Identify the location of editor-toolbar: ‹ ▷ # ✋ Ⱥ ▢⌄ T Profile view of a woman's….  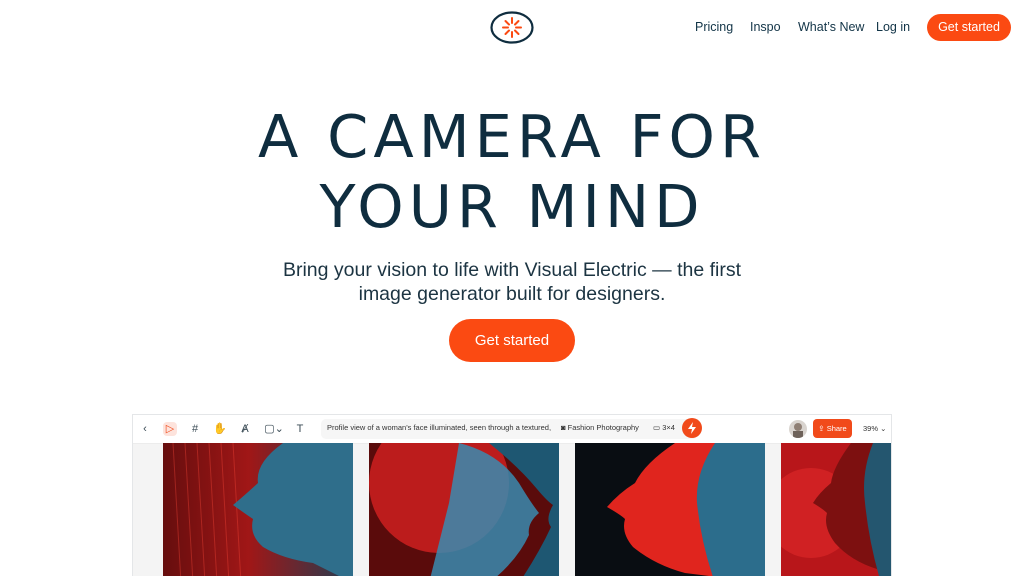
(512, 429).